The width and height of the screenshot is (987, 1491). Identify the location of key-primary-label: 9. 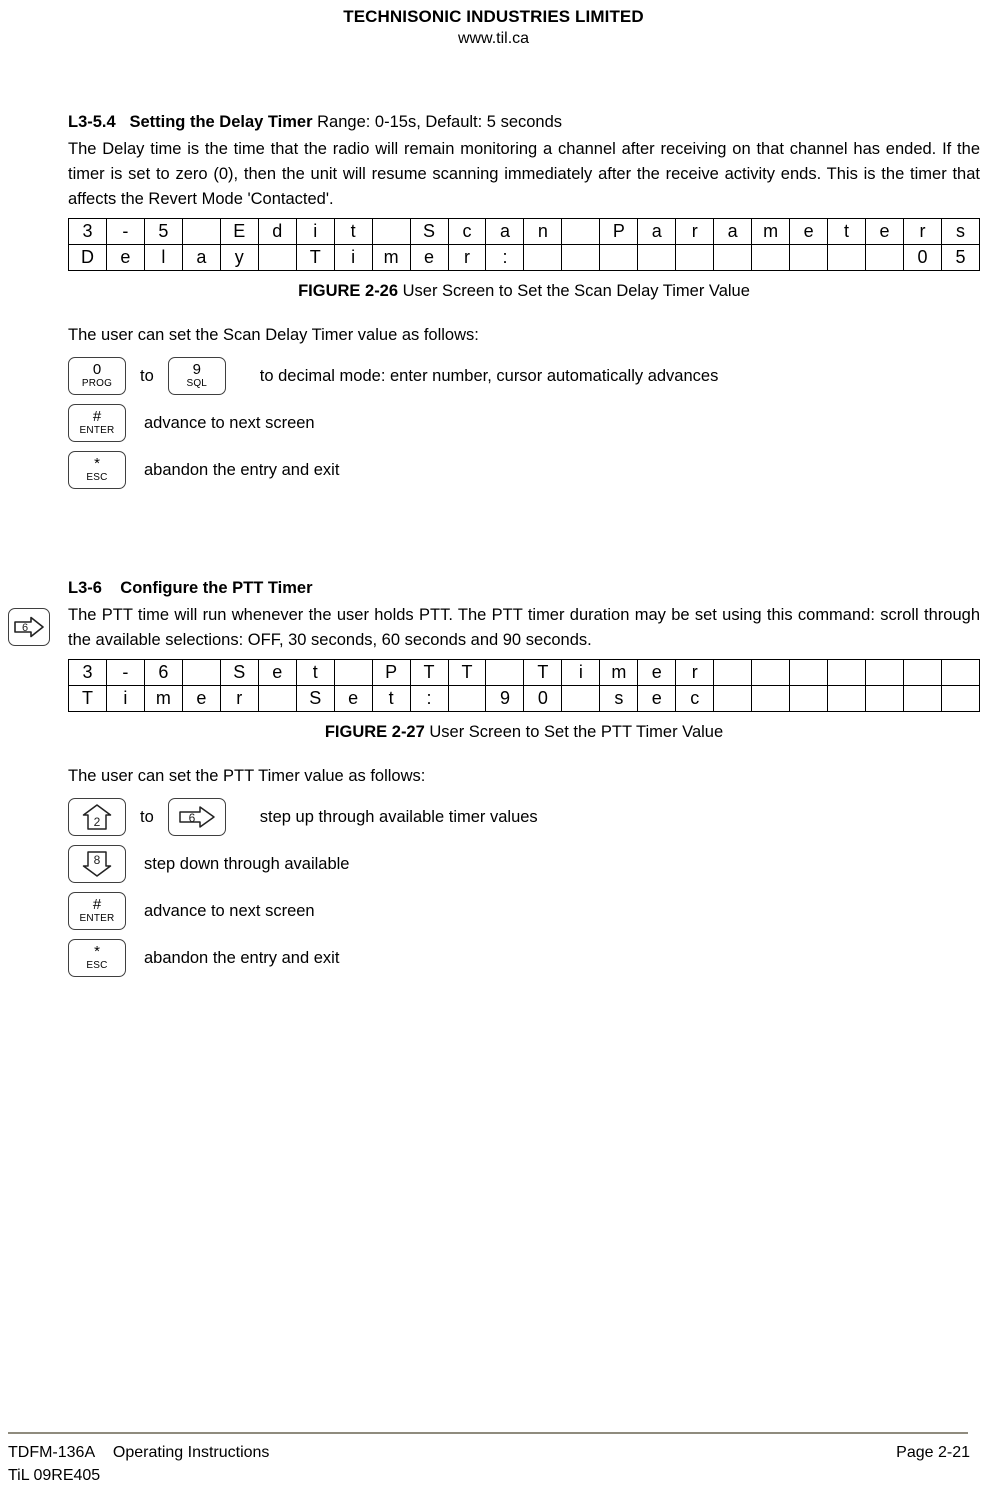
(196, 369).